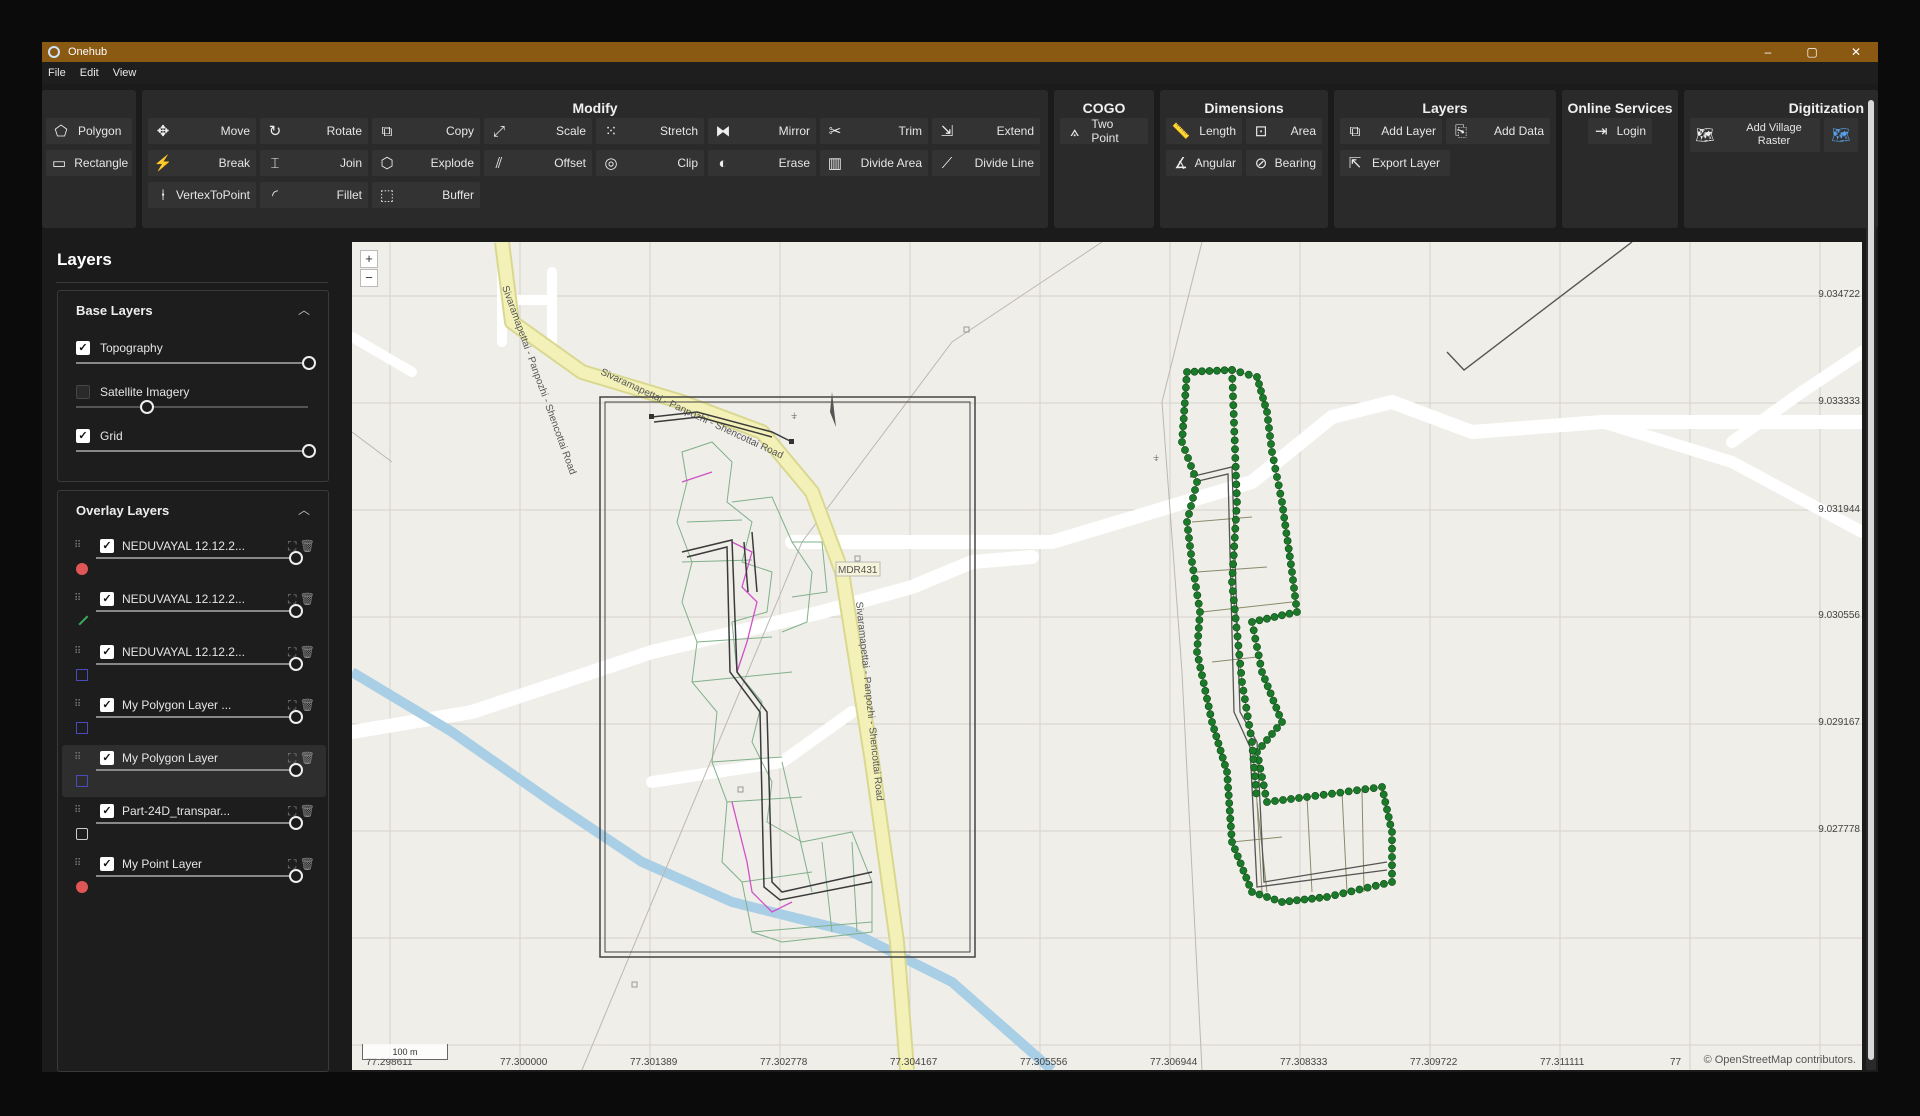 This screenshot has height=1116, width=1920. Describe the element at coordinates (296, 611) in the screenshot. I see `layer-opacity-handle` at that location.